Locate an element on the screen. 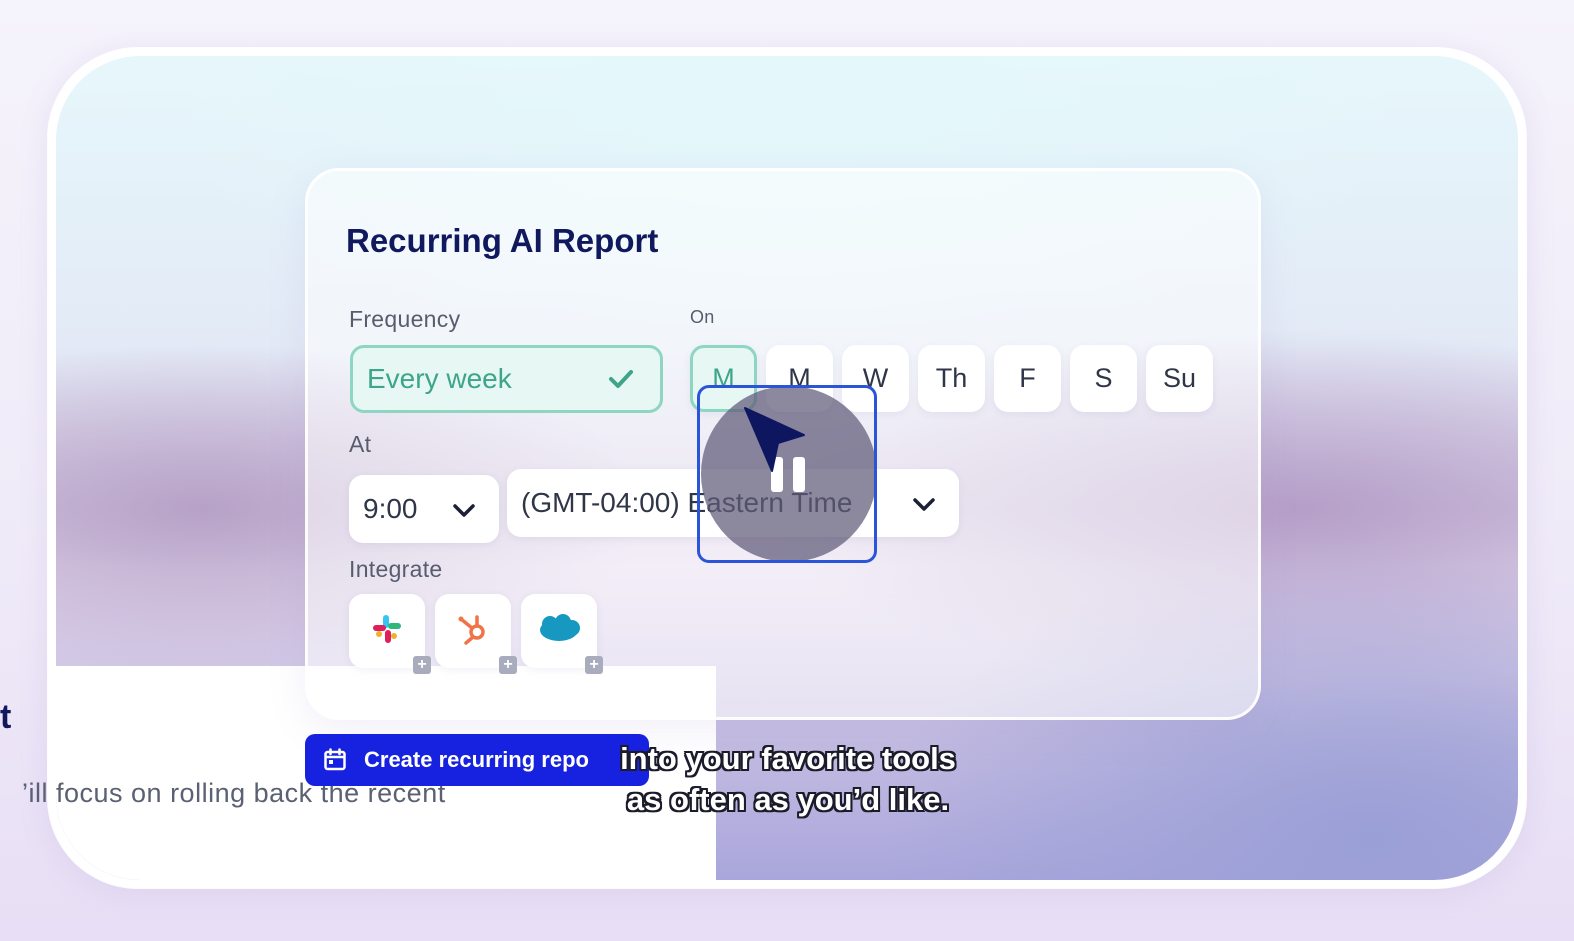 This screenshot has width=1574, height=941. slack-icon is located at coordinates (387, 631).